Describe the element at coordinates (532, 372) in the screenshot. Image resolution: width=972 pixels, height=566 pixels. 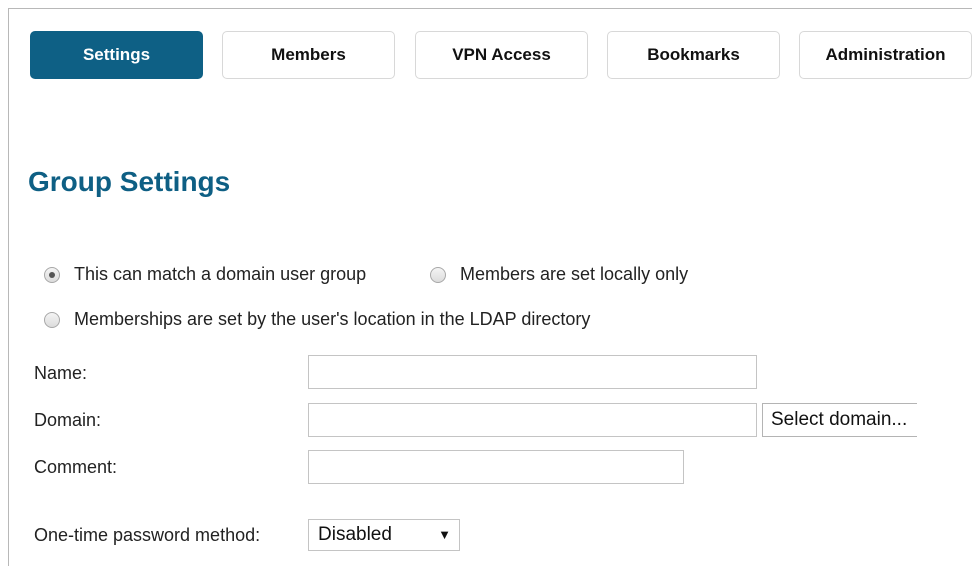
I see `name-input` at that location.